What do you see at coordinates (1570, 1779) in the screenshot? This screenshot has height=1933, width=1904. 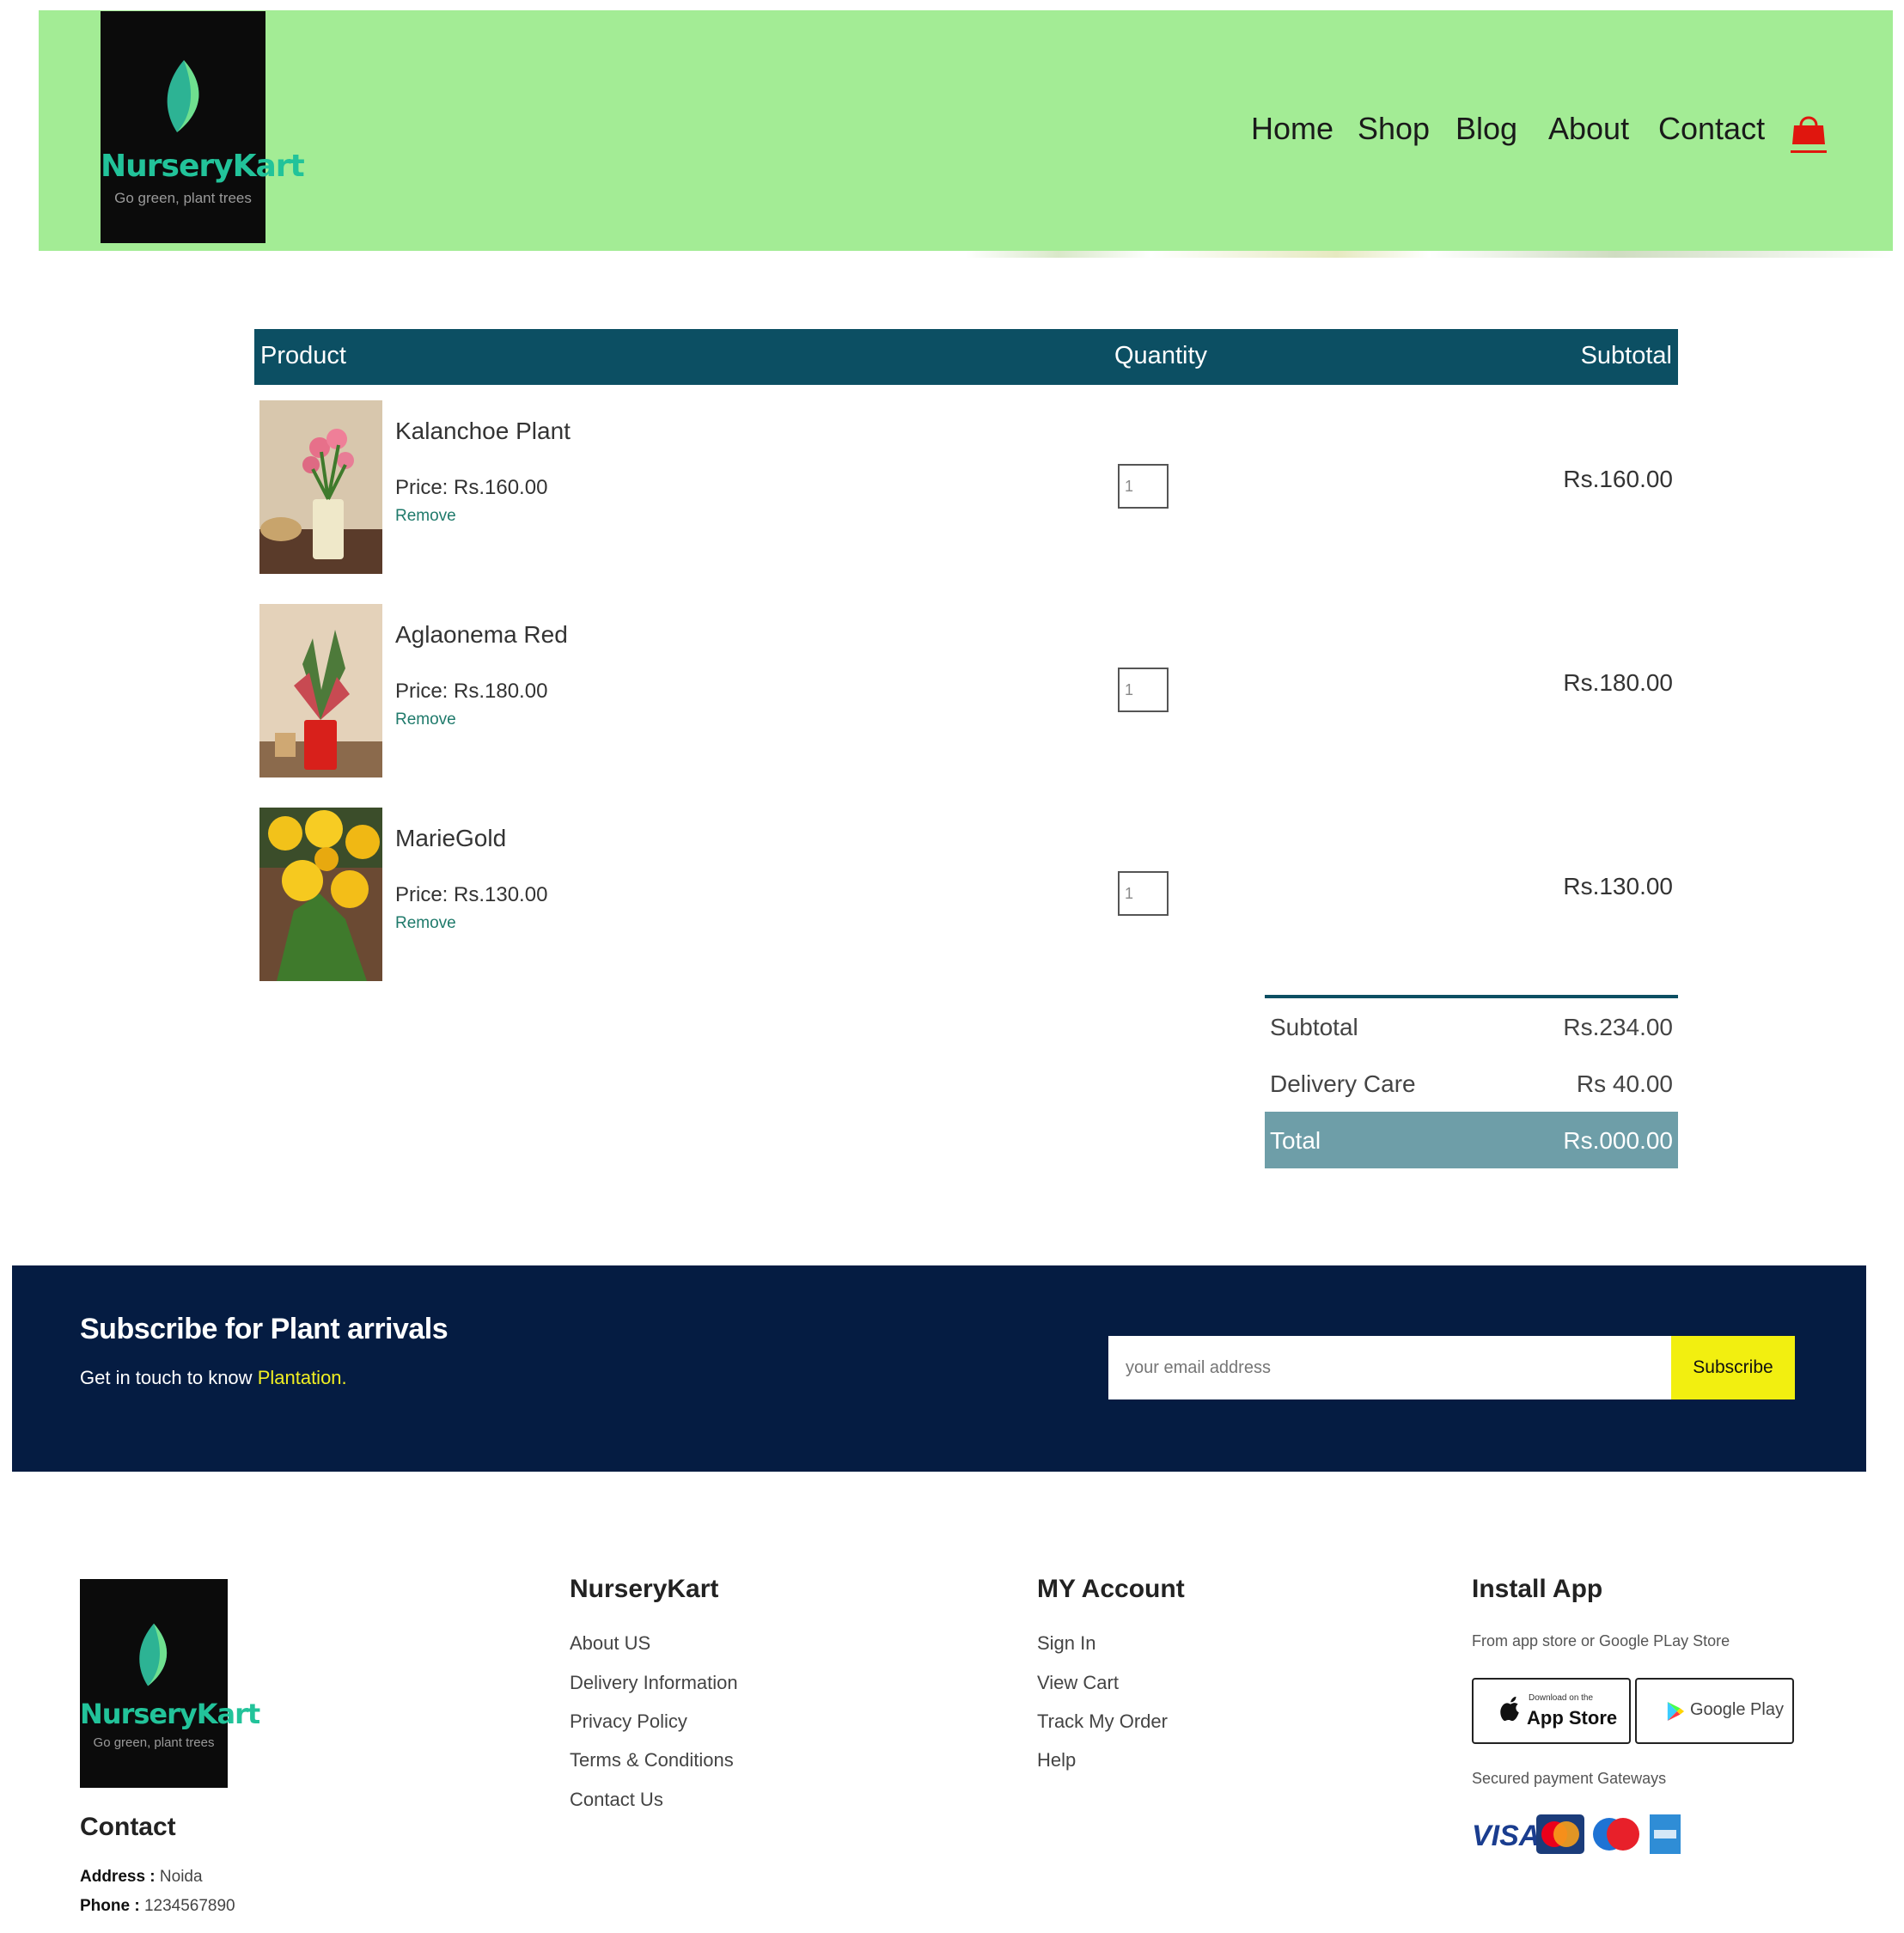 I see `secured-payment-label: Secured payment Gateways` at bounding box center [1570, 1779].